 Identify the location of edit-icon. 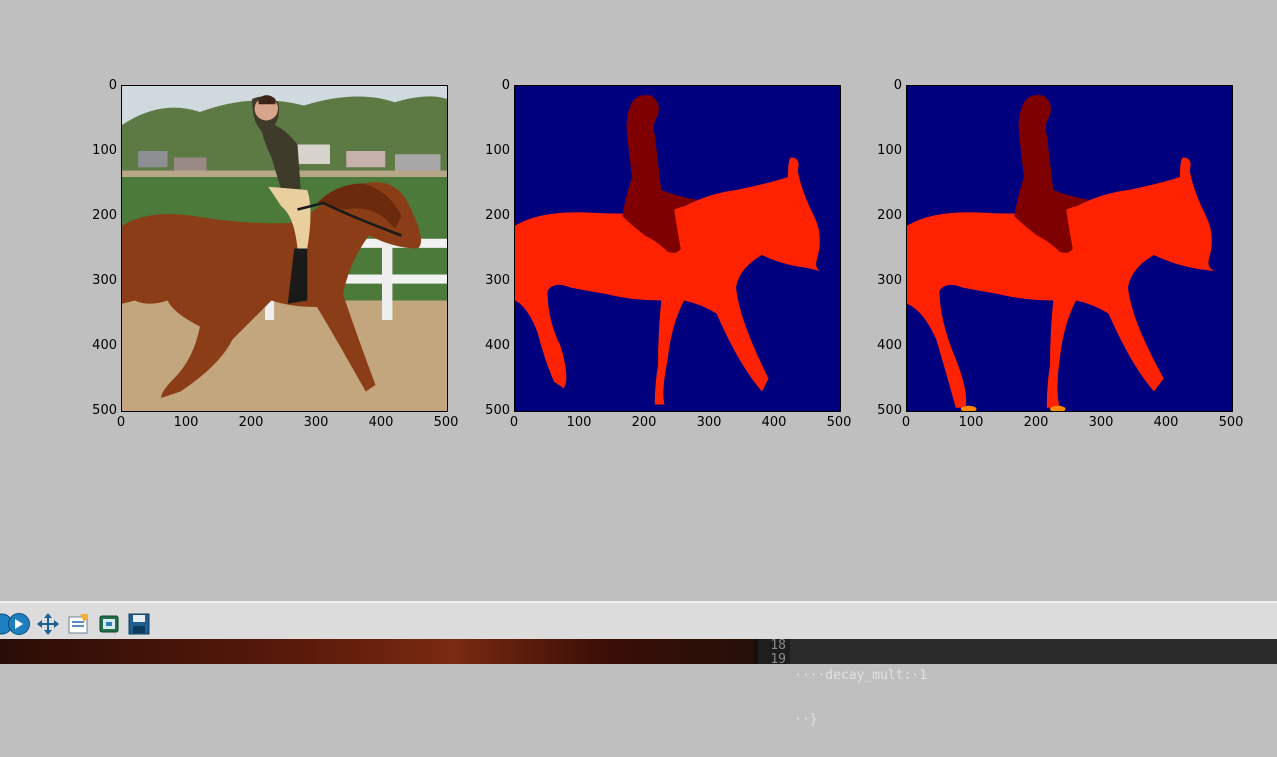
(109, 624).